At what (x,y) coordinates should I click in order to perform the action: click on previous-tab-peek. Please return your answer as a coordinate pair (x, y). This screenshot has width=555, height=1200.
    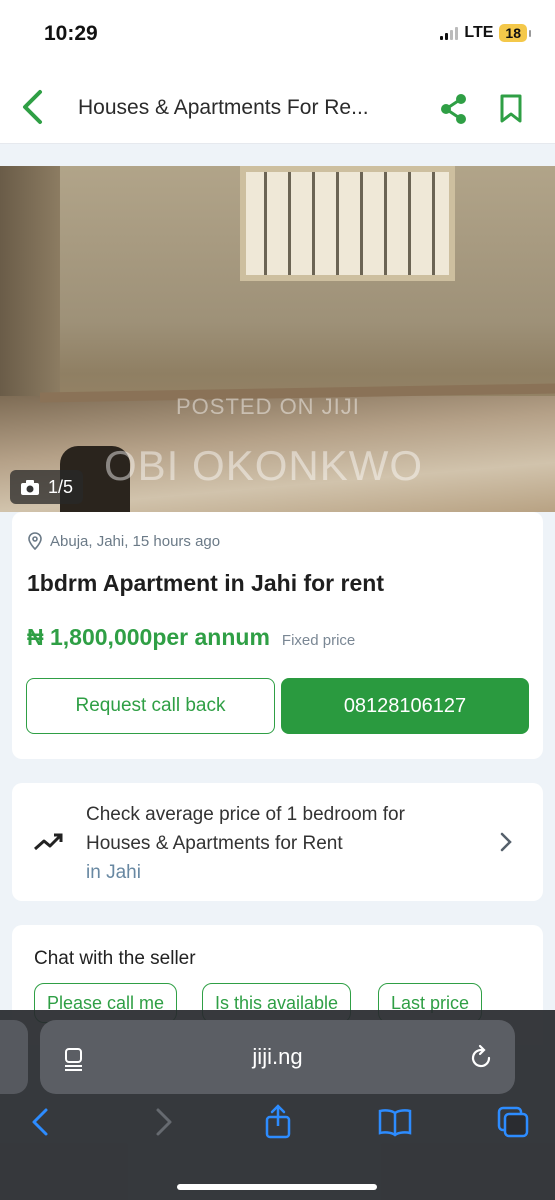
    Looking at the image, I should click on (14, 1057).